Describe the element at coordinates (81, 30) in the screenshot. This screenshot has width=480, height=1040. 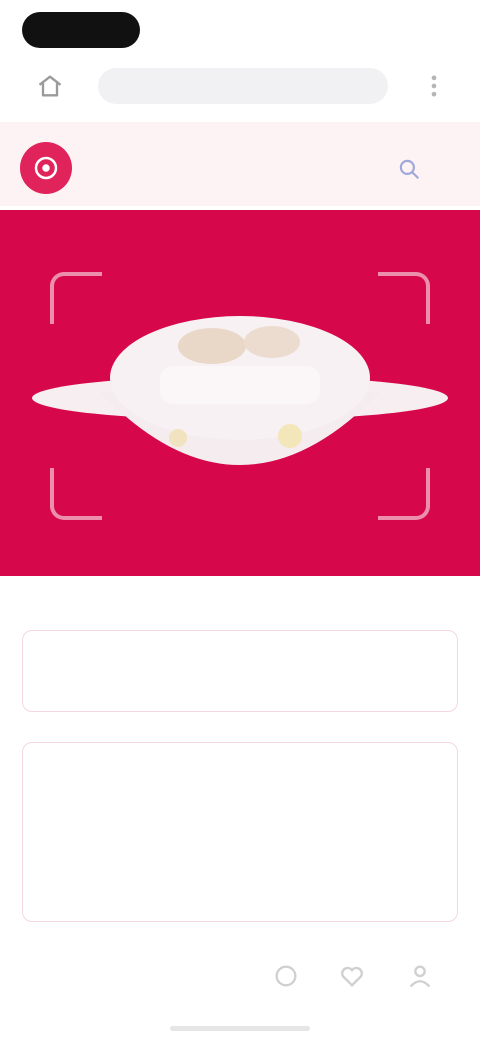
I see `camera-cutout` at that location.